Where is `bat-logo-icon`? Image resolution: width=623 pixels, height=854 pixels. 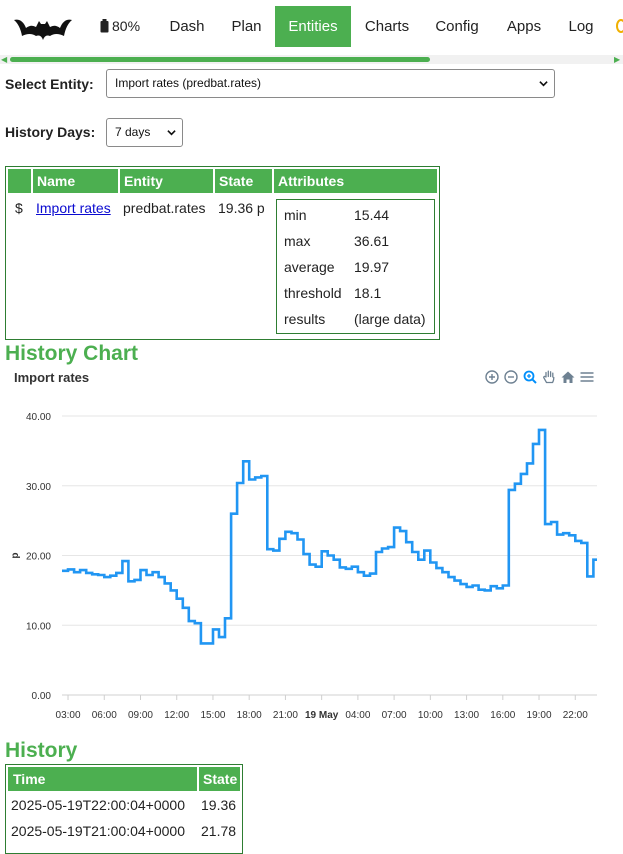 bat-logo-icon is located at coordinates (43, 28).